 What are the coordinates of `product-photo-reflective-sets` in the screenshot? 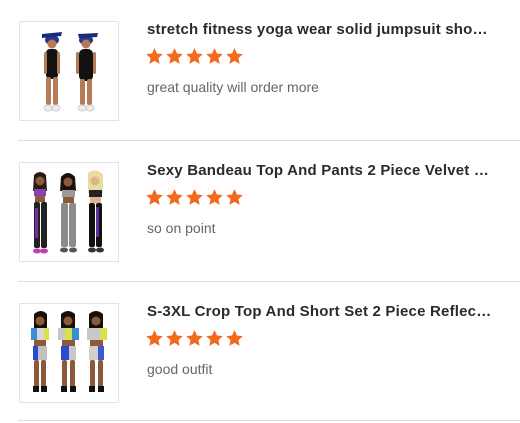 It's located at (69, 353).